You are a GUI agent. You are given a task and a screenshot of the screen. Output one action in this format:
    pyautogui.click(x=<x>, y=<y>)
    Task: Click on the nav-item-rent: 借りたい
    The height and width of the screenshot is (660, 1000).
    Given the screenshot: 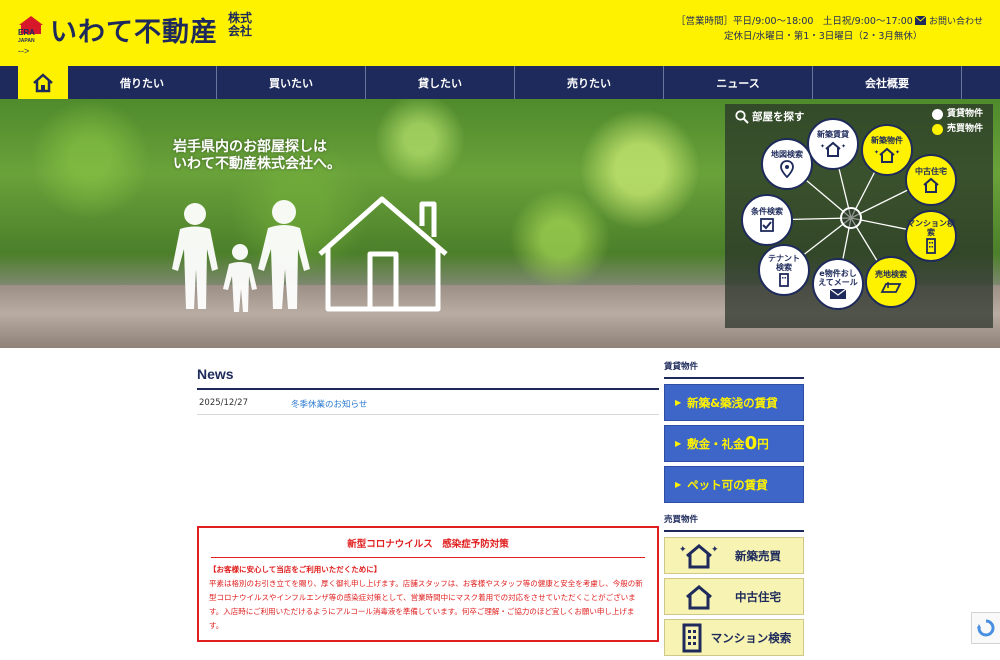 What is the action you would take?
    pyautogui.click(x=142, y=82)
    